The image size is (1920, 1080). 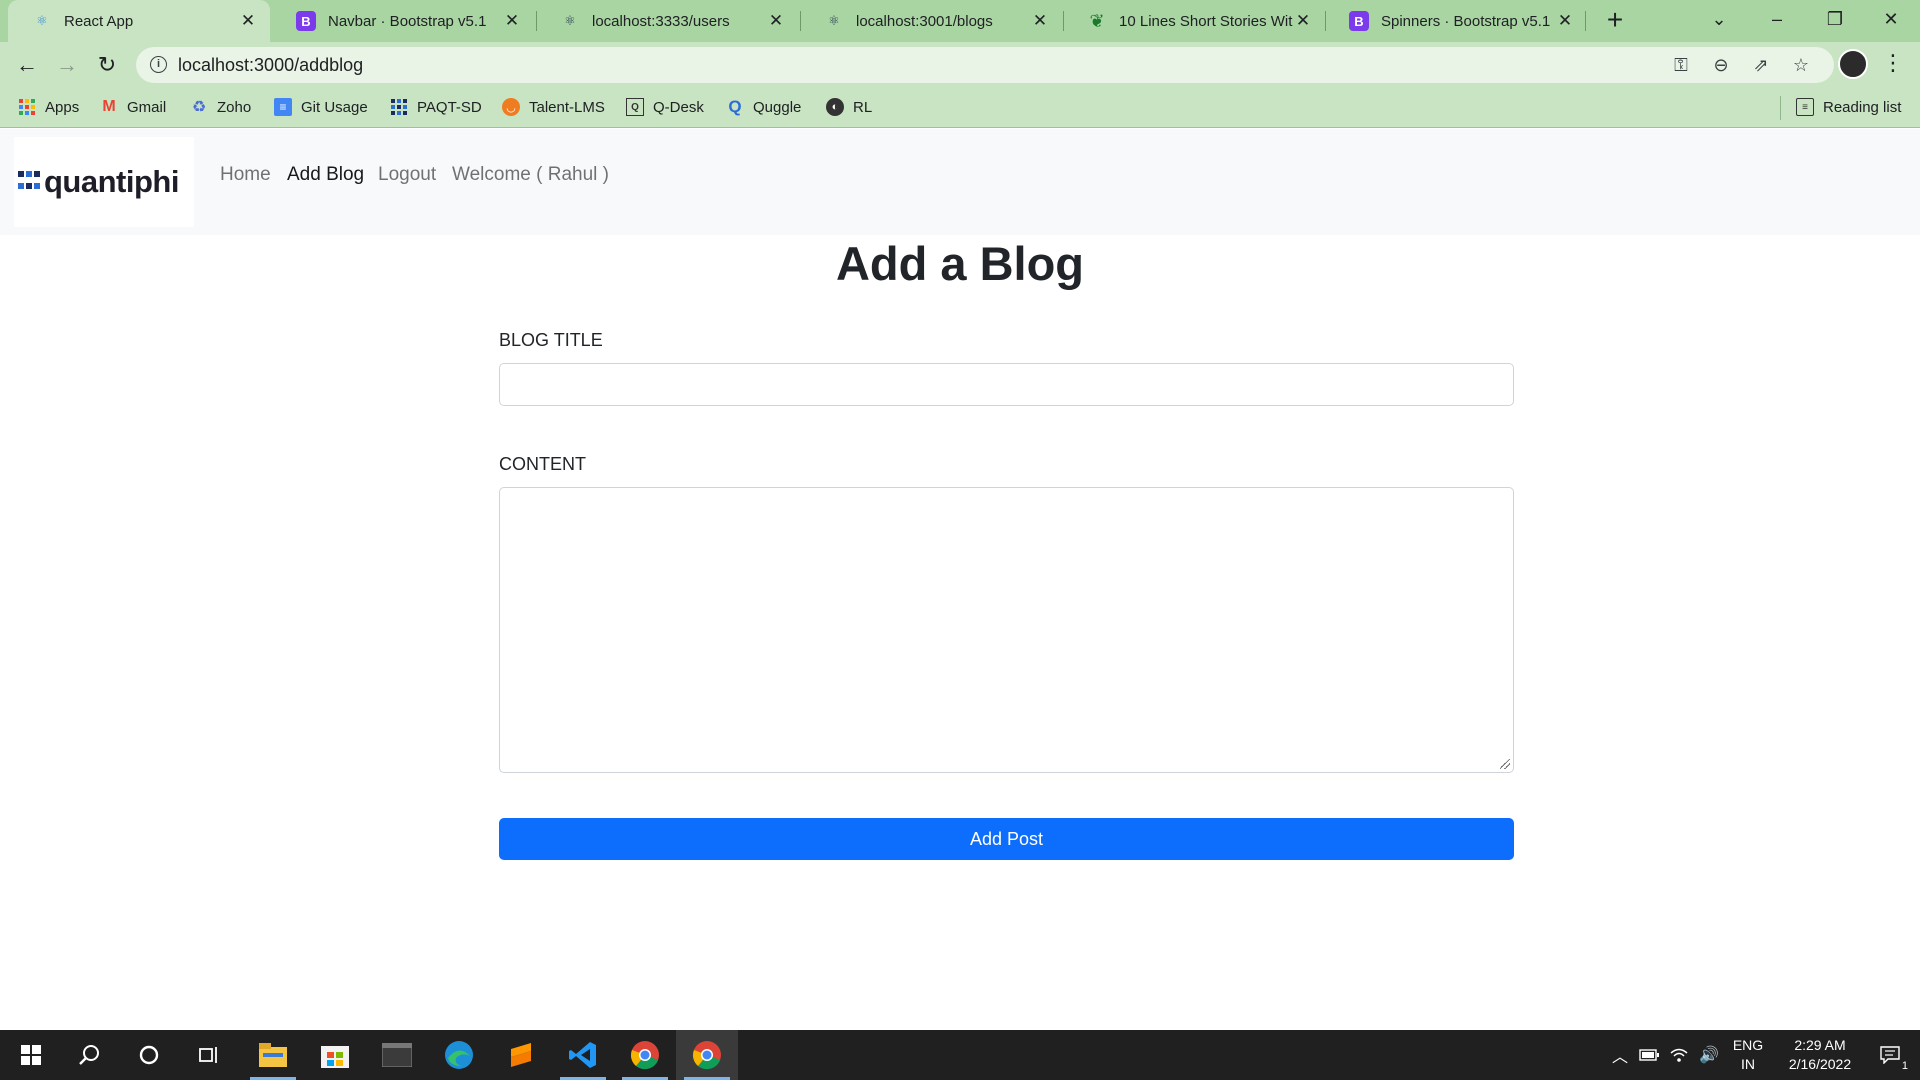 I want to click on region-code: IN, so click(x=1748, y=1064).